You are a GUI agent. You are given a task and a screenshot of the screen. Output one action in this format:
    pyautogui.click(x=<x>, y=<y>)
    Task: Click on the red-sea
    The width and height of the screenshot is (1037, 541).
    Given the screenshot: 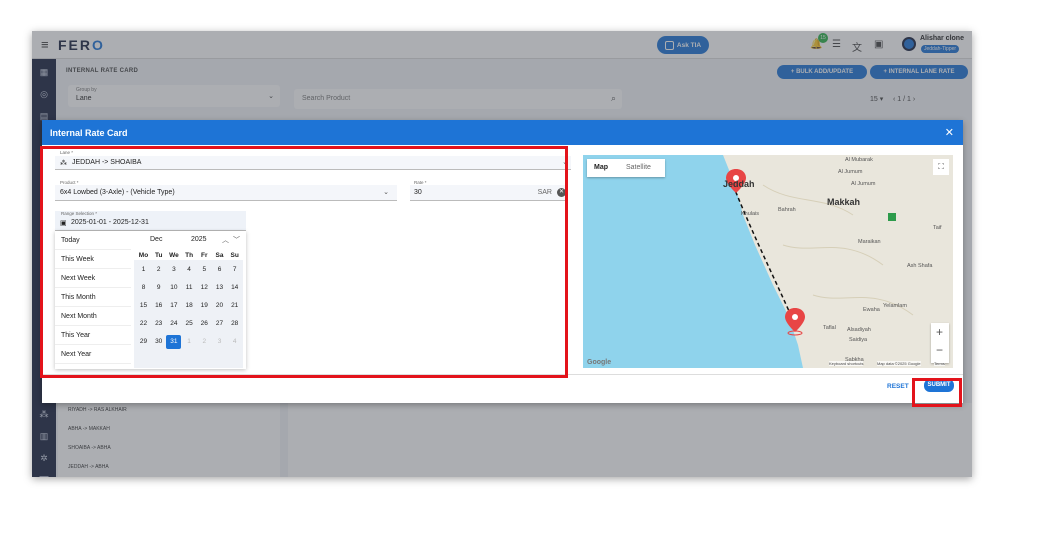 What is the action you would take?
    pyautogui.click(x=693, y=261)
    